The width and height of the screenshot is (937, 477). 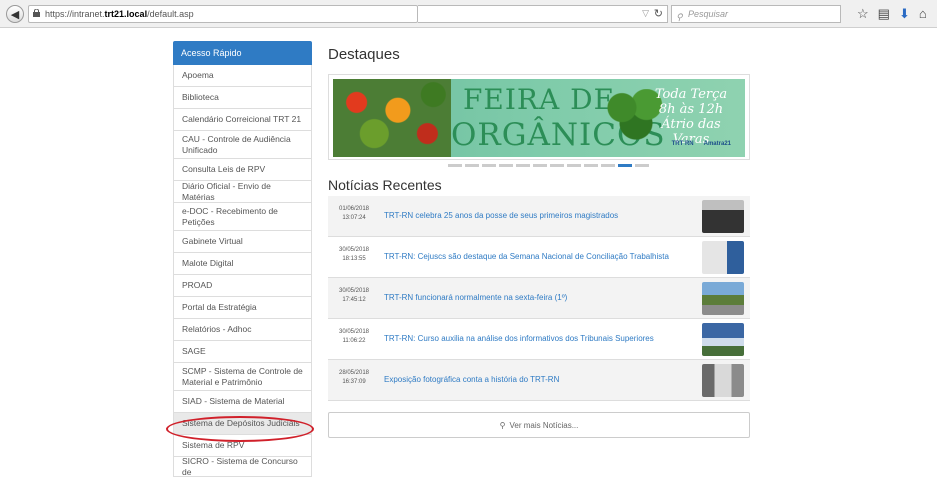 What do you see at coordinates (242, 466) in the screenshot?
I see `sidebar-item-sicro: SICRO - Sistema de Concurso de` at bounding box center [242, 466].